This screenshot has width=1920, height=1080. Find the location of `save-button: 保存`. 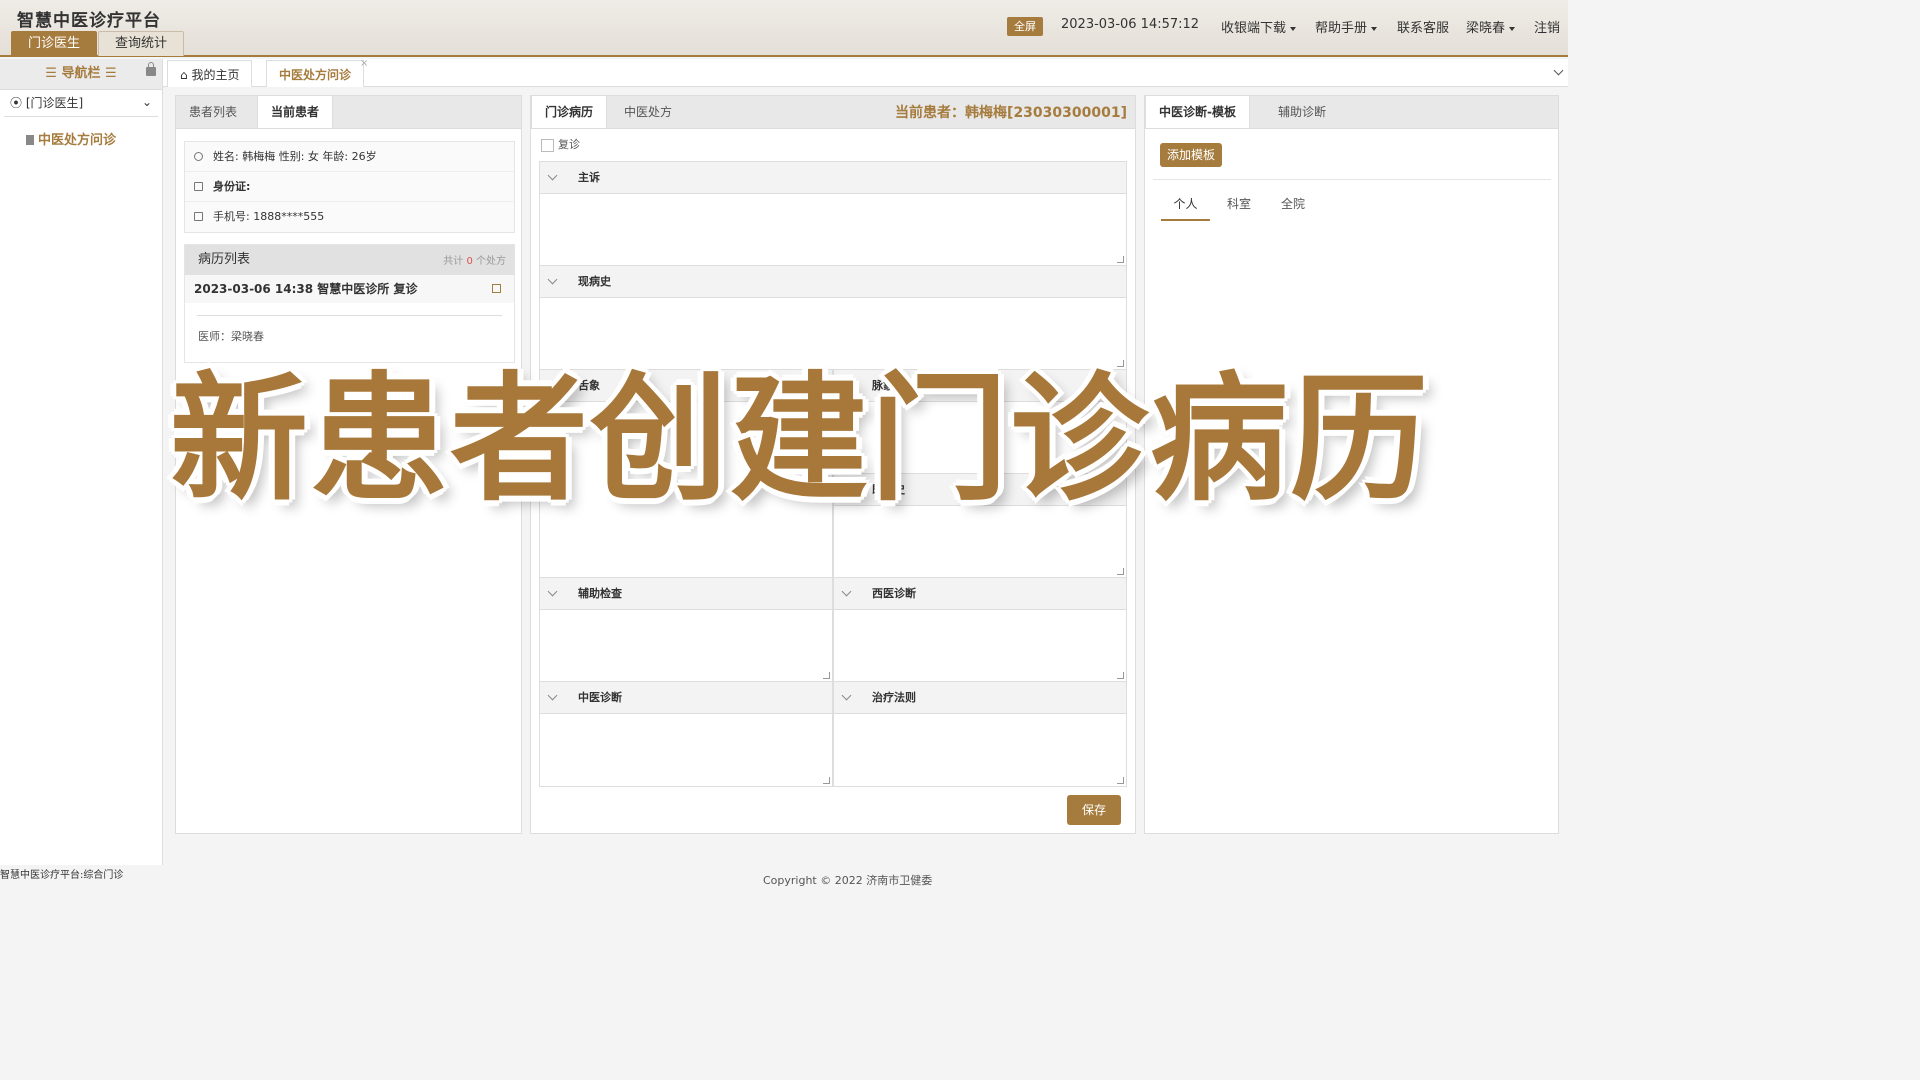

save-button: 保存 is located at coordinates (1094, 810).